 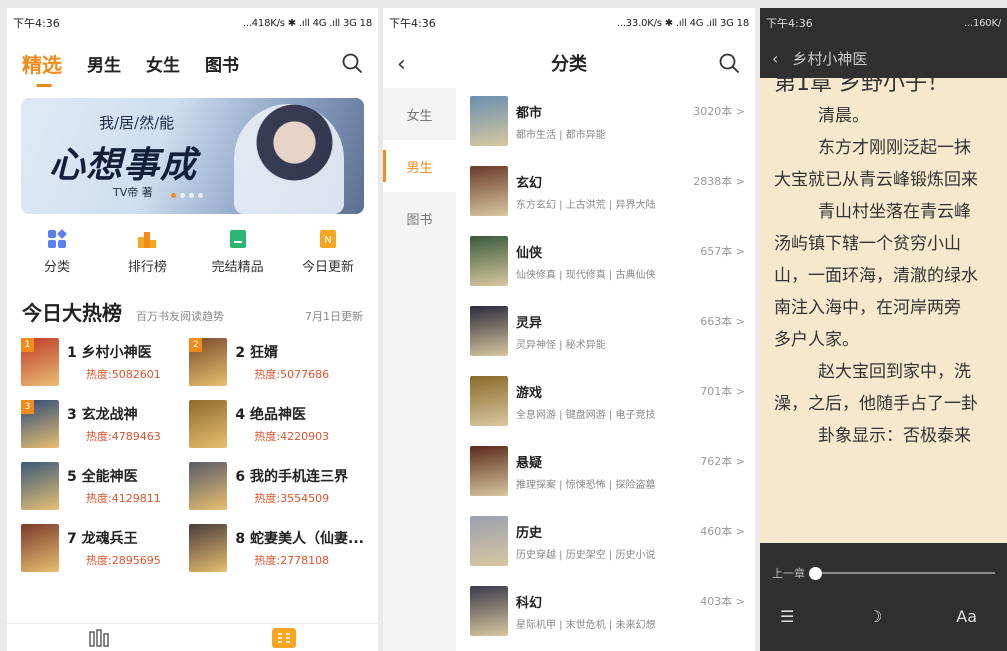 I want to click on quick-completed: 完结精品, so click(x=238, y=251).